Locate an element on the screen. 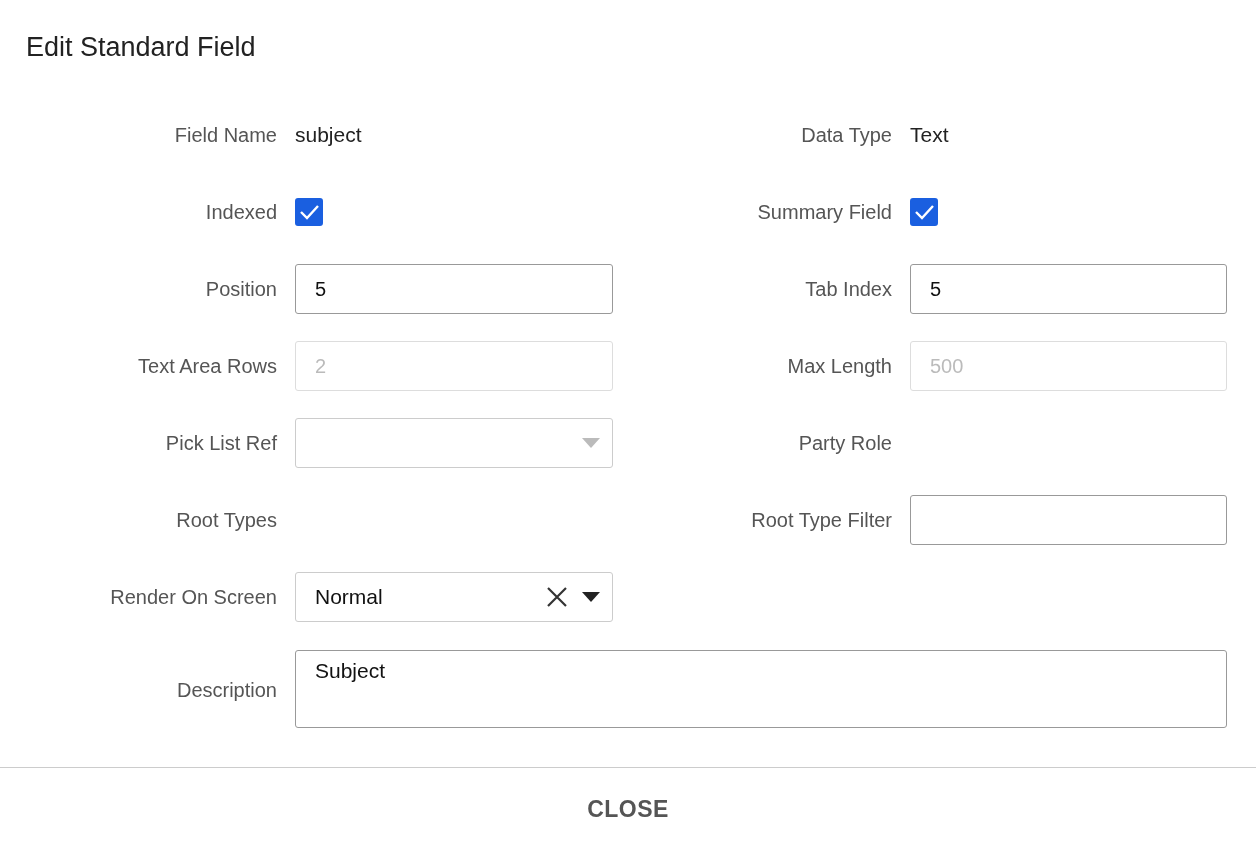 This screenshot has height=858, width=1256. field-value: Text is located at coordinates (929, 135).